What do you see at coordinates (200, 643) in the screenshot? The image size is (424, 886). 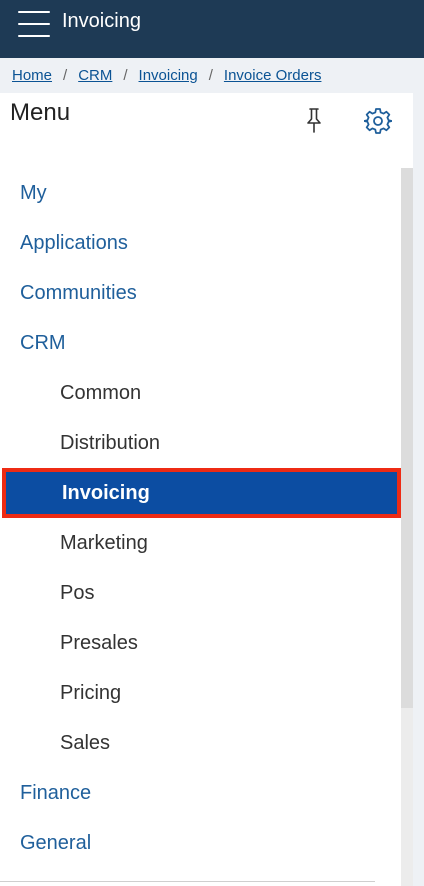 I see `menu-item-presales: Presales` at bounding box center [200, 643].